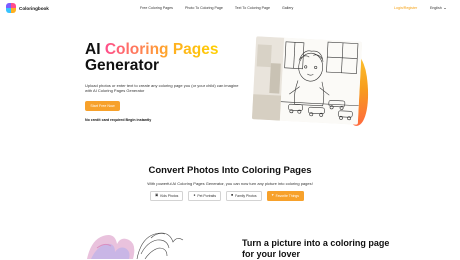 Image resolution: width=460 pixels, height=260 pixels. I want to click on brand-logo: Coloringbook, so click(27, 8).